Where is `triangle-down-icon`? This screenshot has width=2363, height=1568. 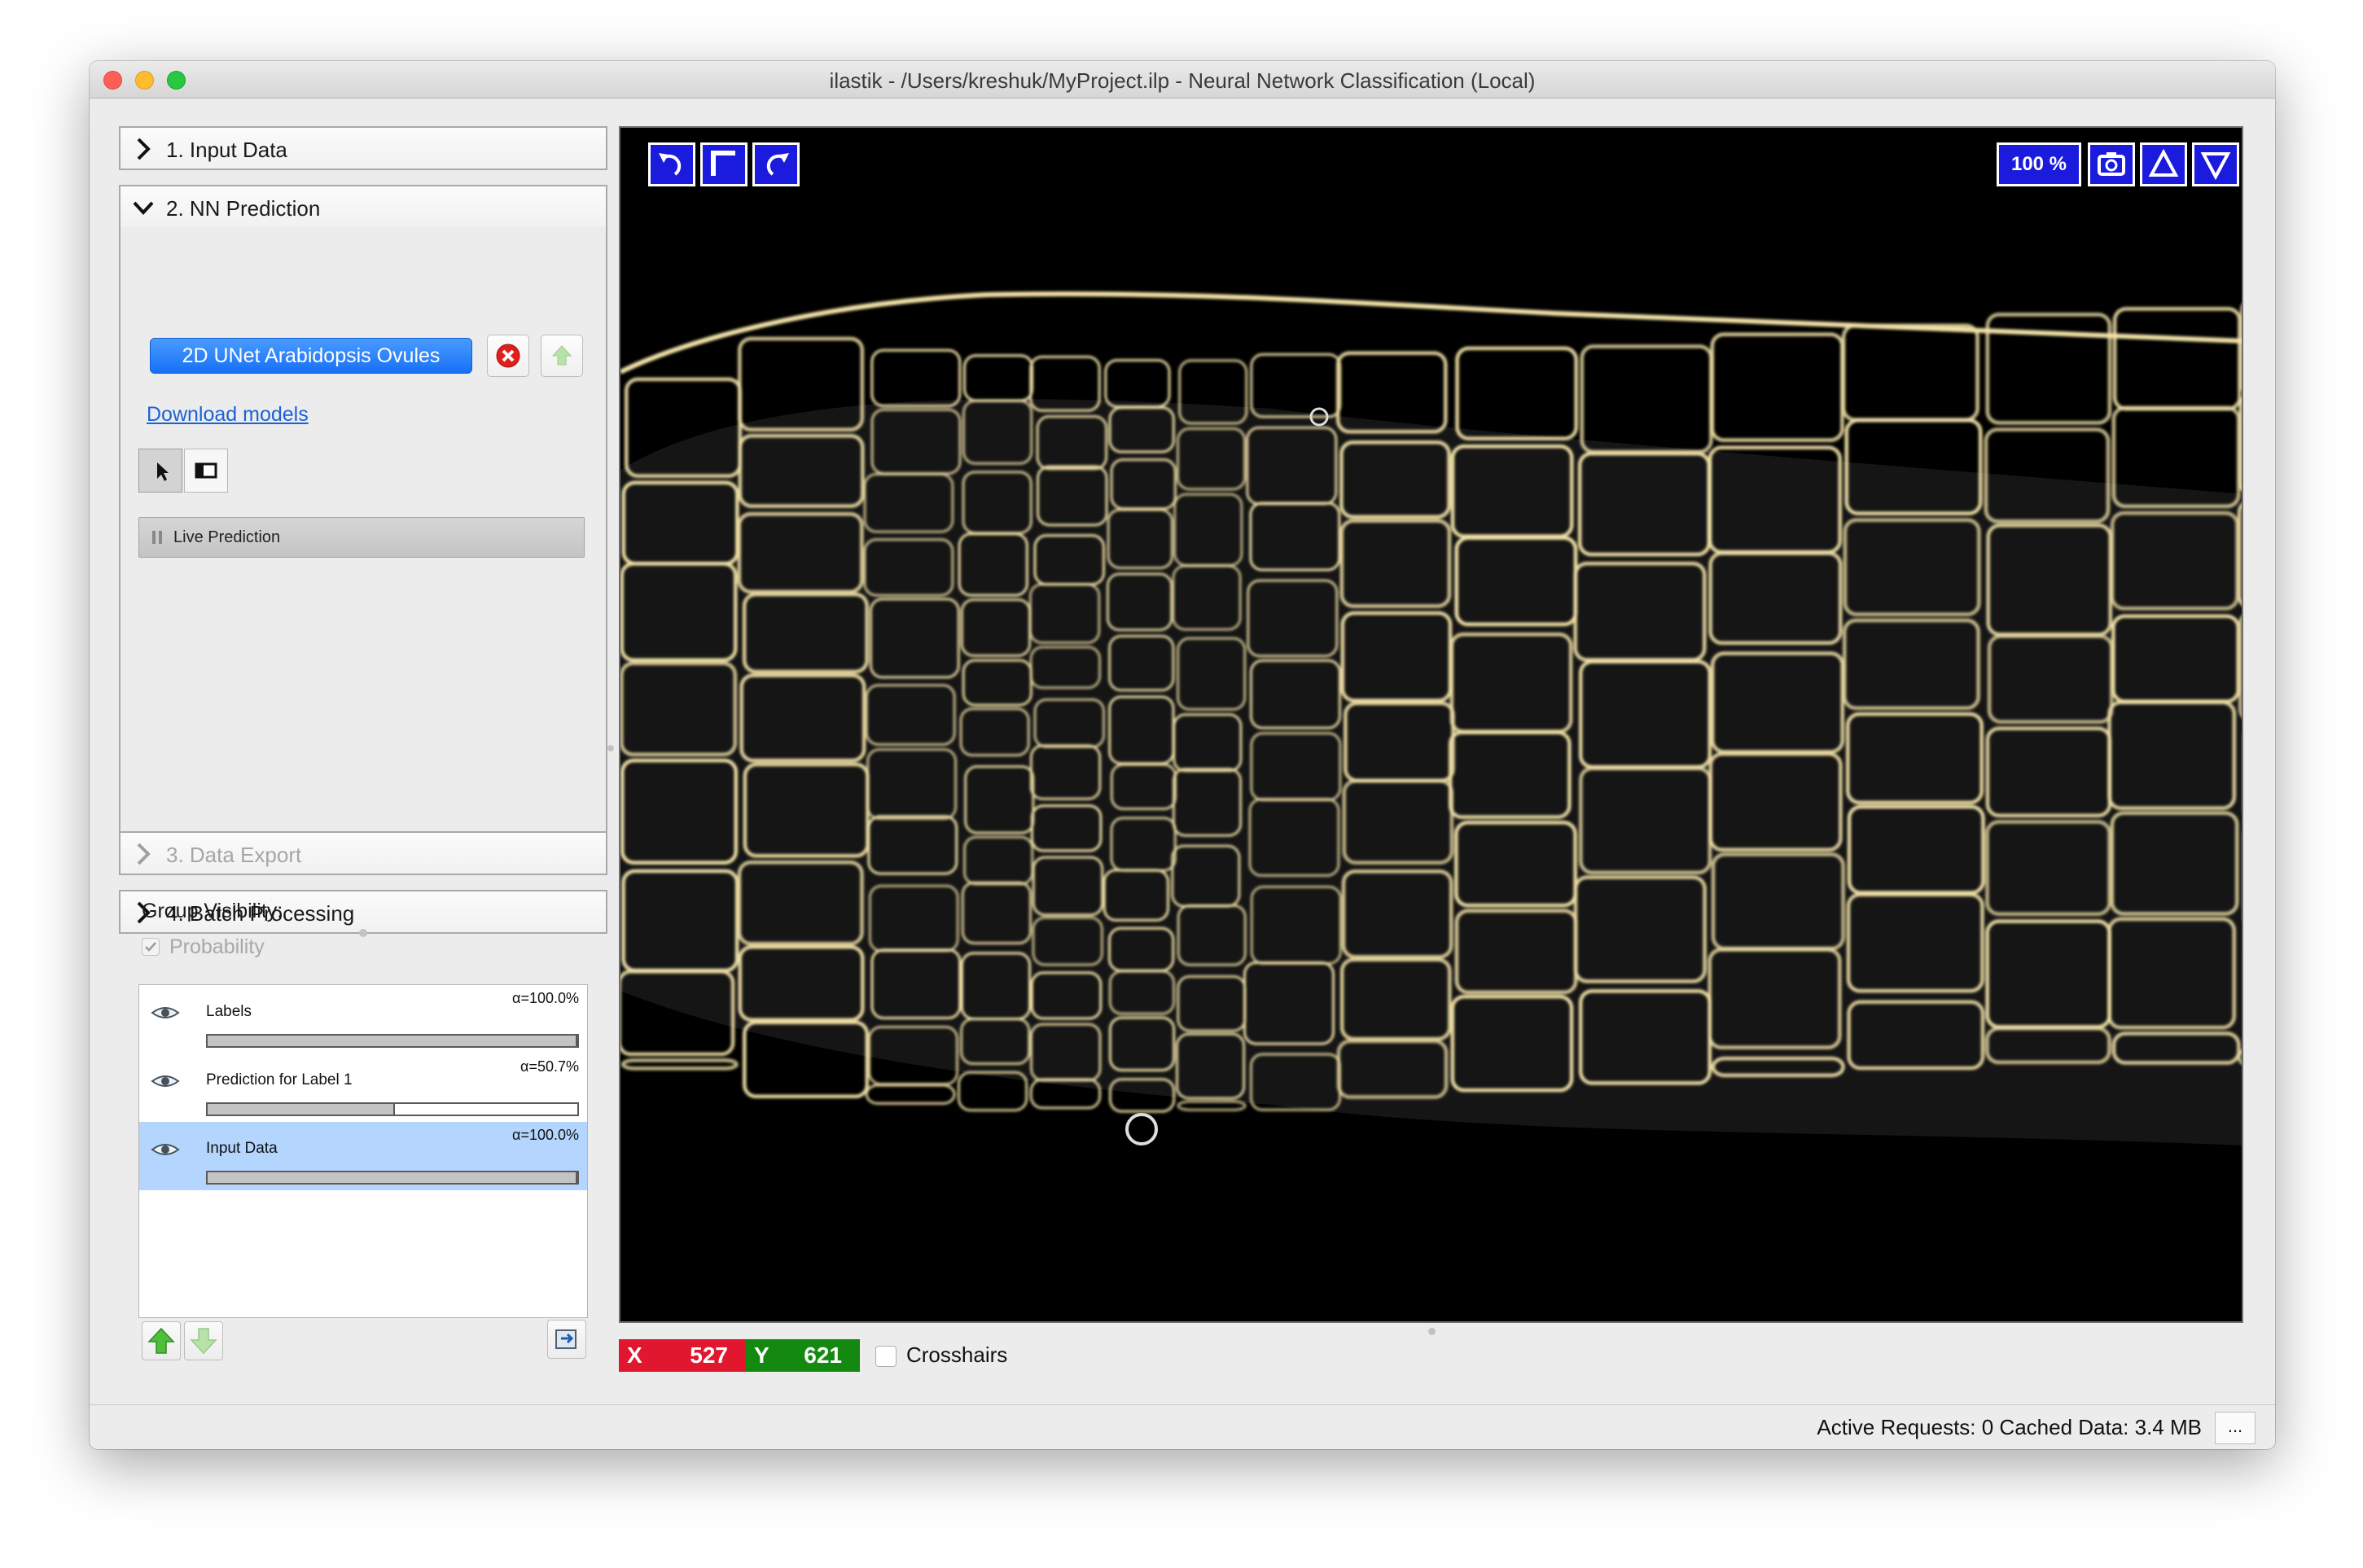
triangle-down-icon is located at coordinates (2215, 167).